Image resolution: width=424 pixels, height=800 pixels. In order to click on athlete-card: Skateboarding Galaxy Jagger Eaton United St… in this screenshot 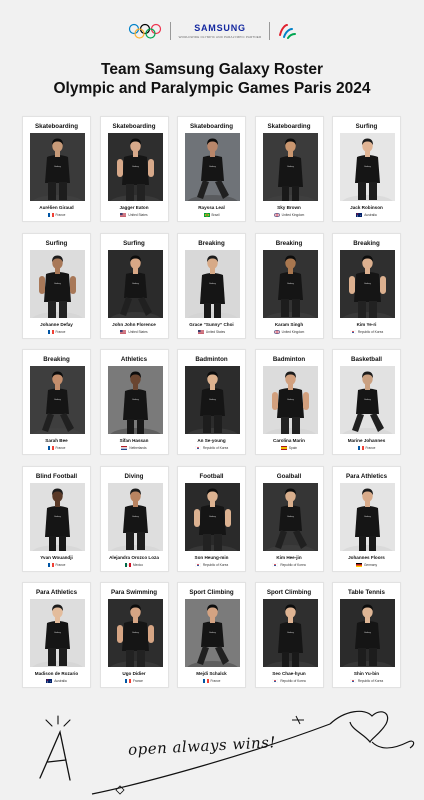, I will do `click(134, 169)`.